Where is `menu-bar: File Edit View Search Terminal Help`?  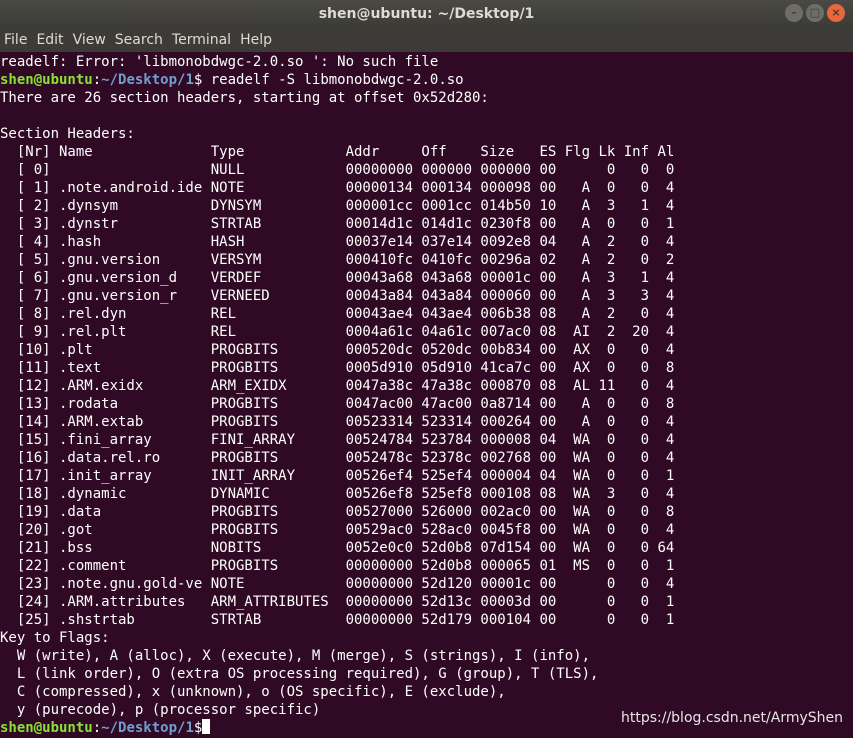
menu-bar: File Edit View Search Terminal Help is located at coordinates (426, 40).